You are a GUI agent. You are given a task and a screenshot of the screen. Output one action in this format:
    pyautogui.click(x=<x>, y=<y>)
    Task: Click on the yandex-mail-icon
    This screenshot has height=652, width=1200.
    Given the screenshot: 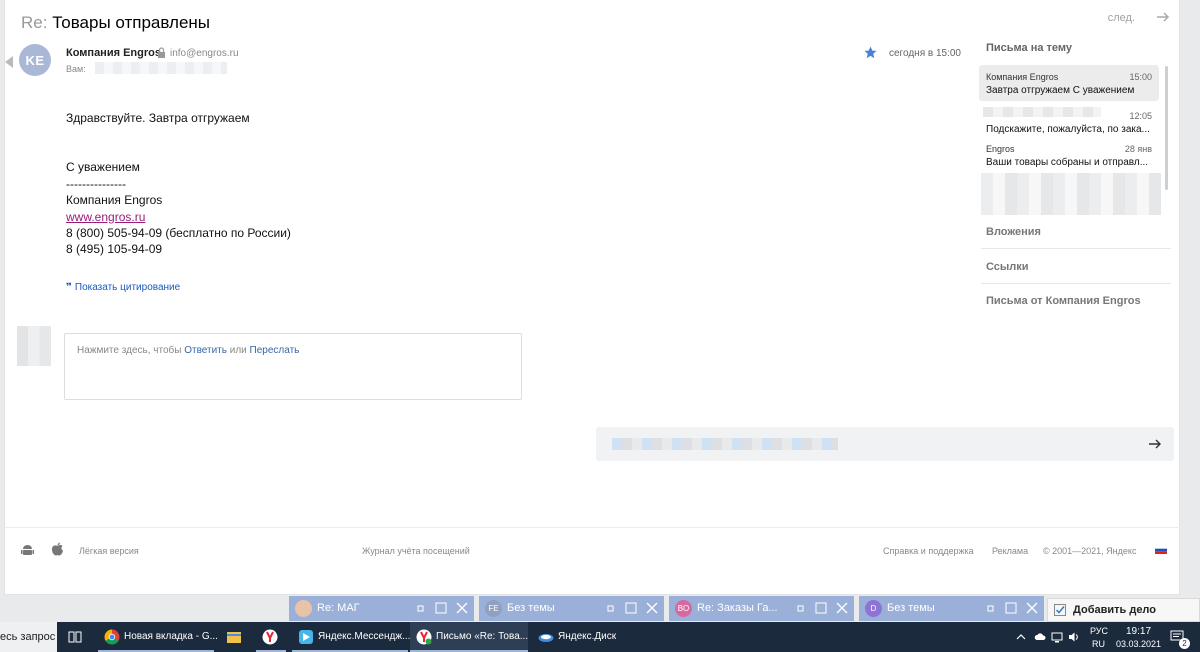 What is the action you would take?
    pyautogui.click(x=424, y=637)
    